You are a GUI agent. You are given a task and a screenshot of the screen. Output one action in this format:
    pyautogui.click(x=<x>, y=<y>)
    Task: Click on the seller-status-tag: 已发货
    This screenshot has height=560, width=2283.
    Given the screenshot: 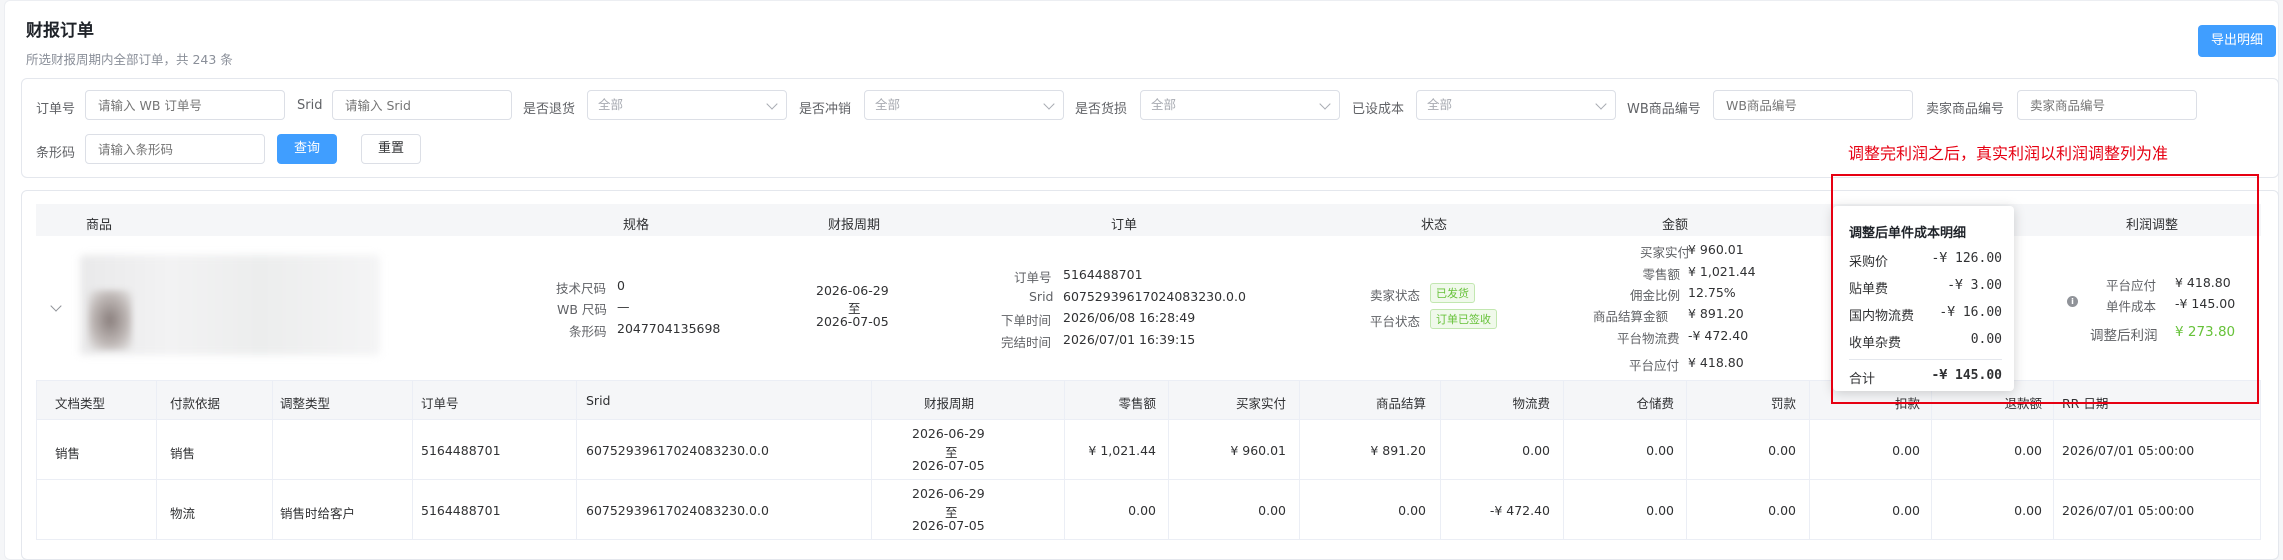 What is the action you would take?
    pyautogui.click(x=1452, y=293)
    